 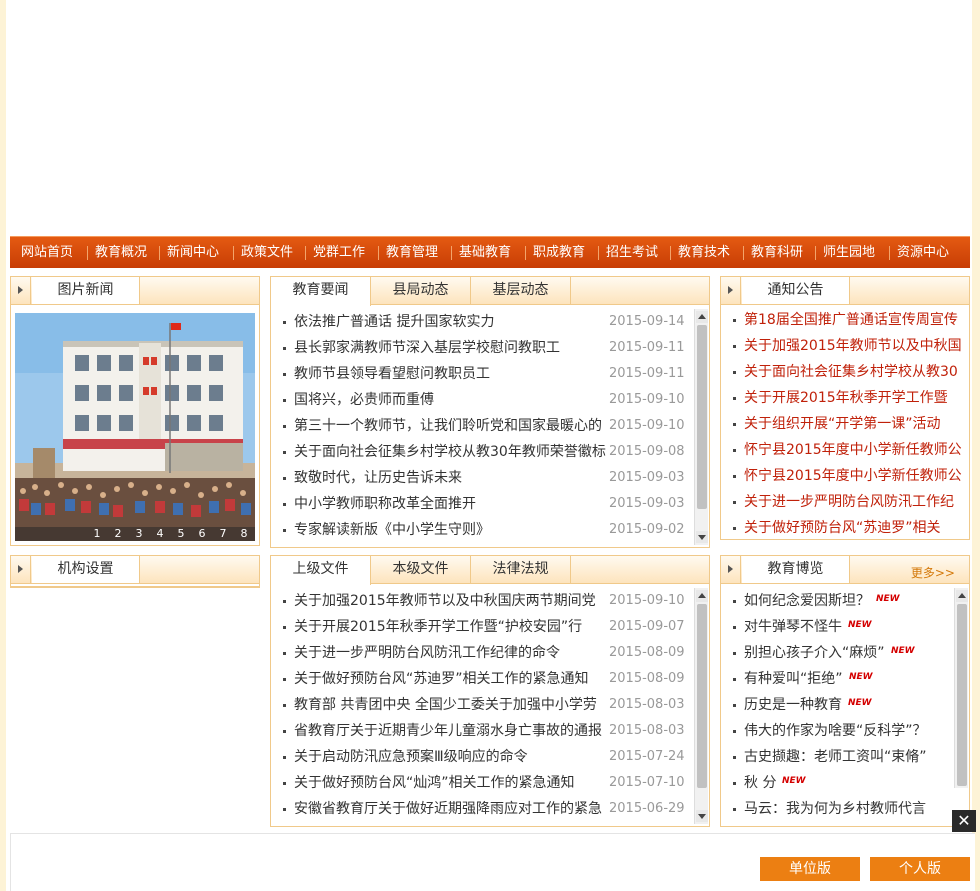 What do you see at coordinates (490, 731) in the screenshot?
I see `list-item: 省教育厅关于近期青少年儿童溺水身亡事故的通报 2015-08-03` at bounding box center [490, 731].